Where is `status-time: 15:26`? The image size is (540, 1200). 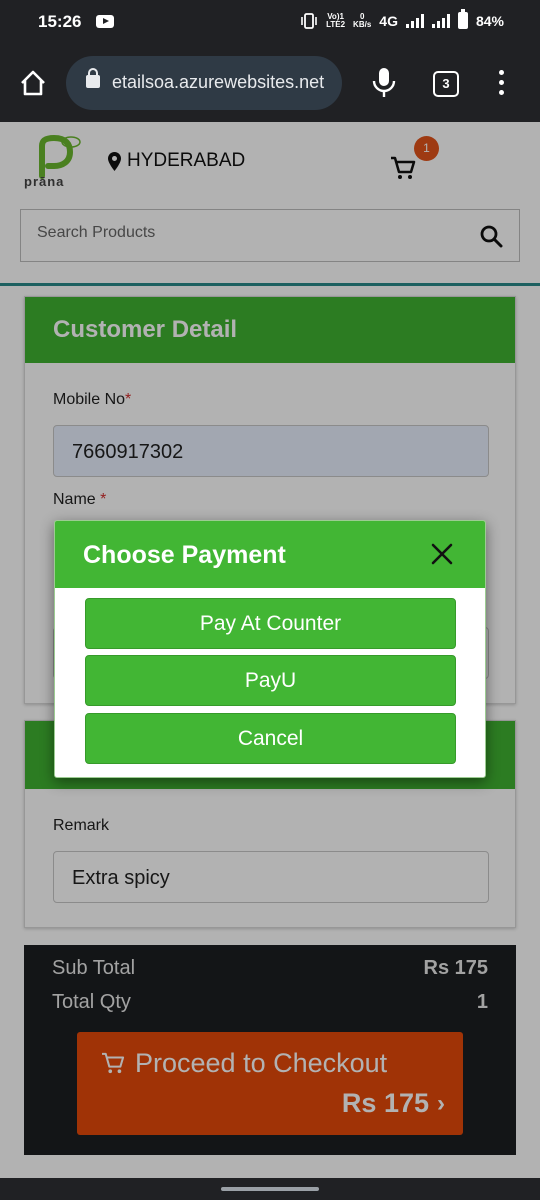
status-time: 15:26 is located at coordinates (60, 21).